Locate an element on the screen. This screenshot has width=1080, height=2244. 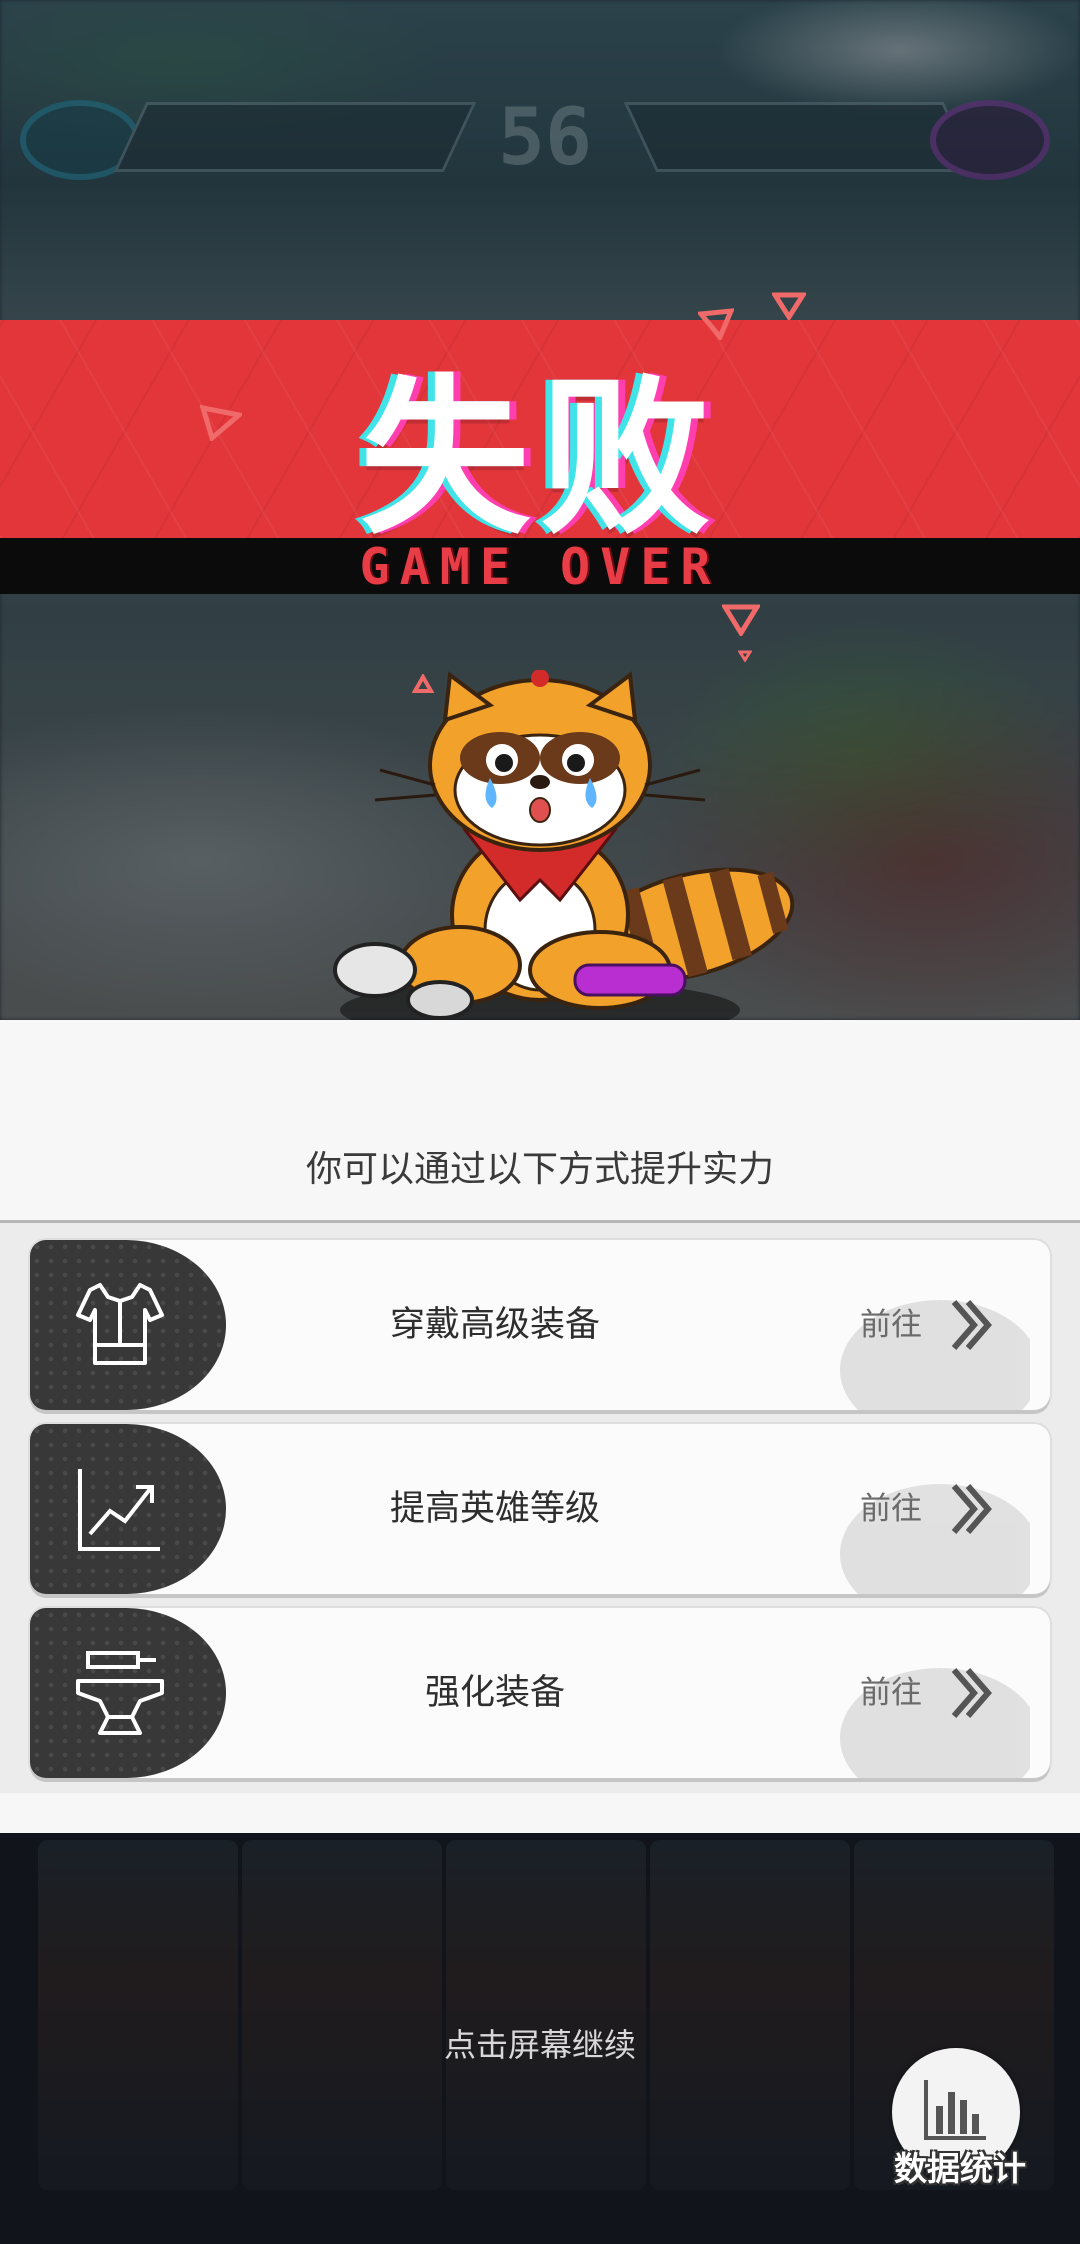
option-label: 提高英雄等级 is located at coordinates (494, 1509).